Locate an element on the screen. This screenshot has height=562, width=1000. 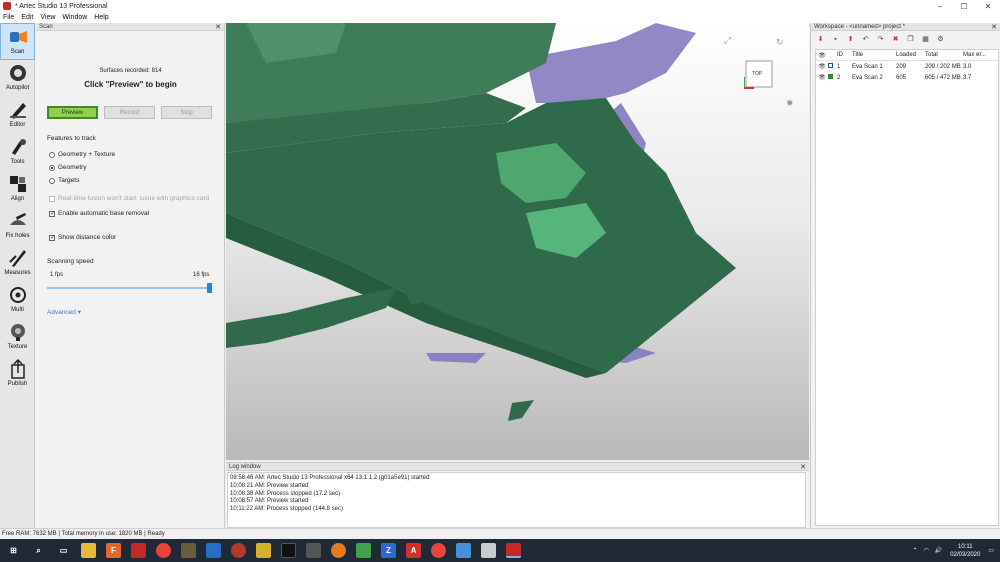
stop-button: Stop is located at coordinates (186, 112).